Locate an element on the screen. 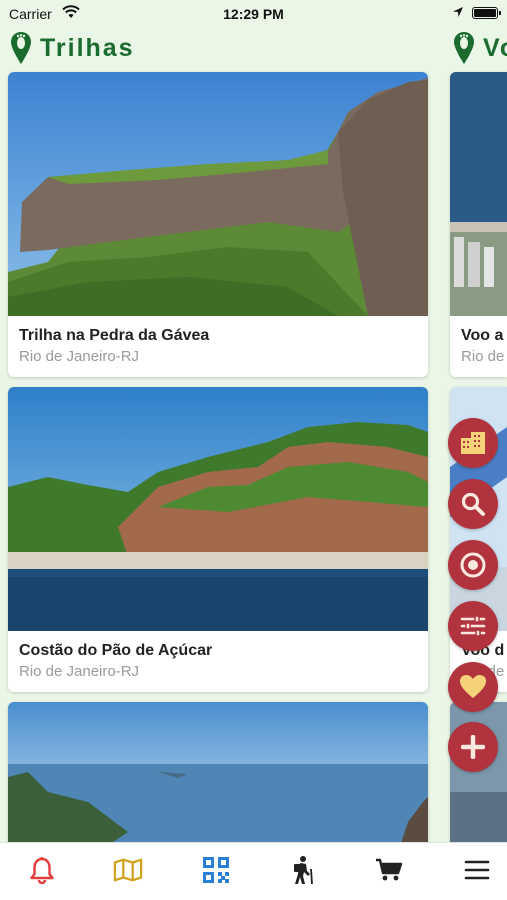  section-header-flights: Vo is located at coordinates (480, 48).